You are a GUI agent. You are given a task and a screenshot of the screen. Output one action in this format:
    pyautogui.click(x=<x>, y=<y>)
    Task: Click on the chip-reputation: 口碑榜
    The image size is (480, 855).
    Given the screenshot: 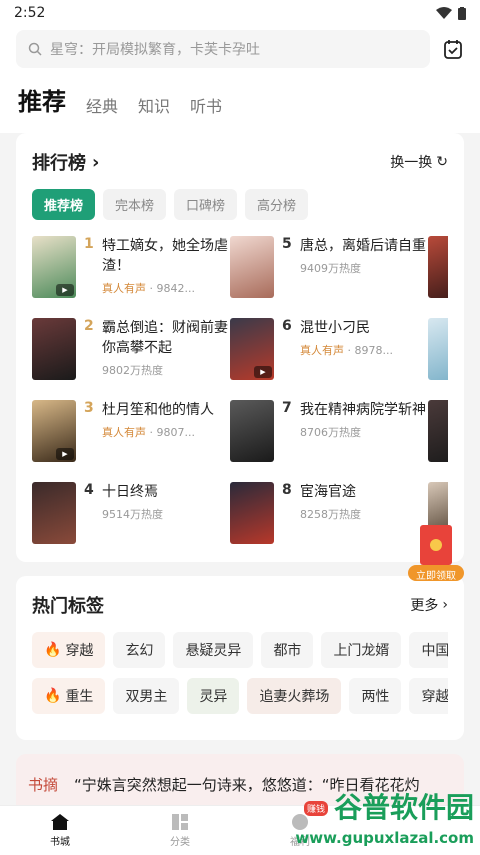 What is the action you would take?
    pyautogui.click(x=206, y=204)
    